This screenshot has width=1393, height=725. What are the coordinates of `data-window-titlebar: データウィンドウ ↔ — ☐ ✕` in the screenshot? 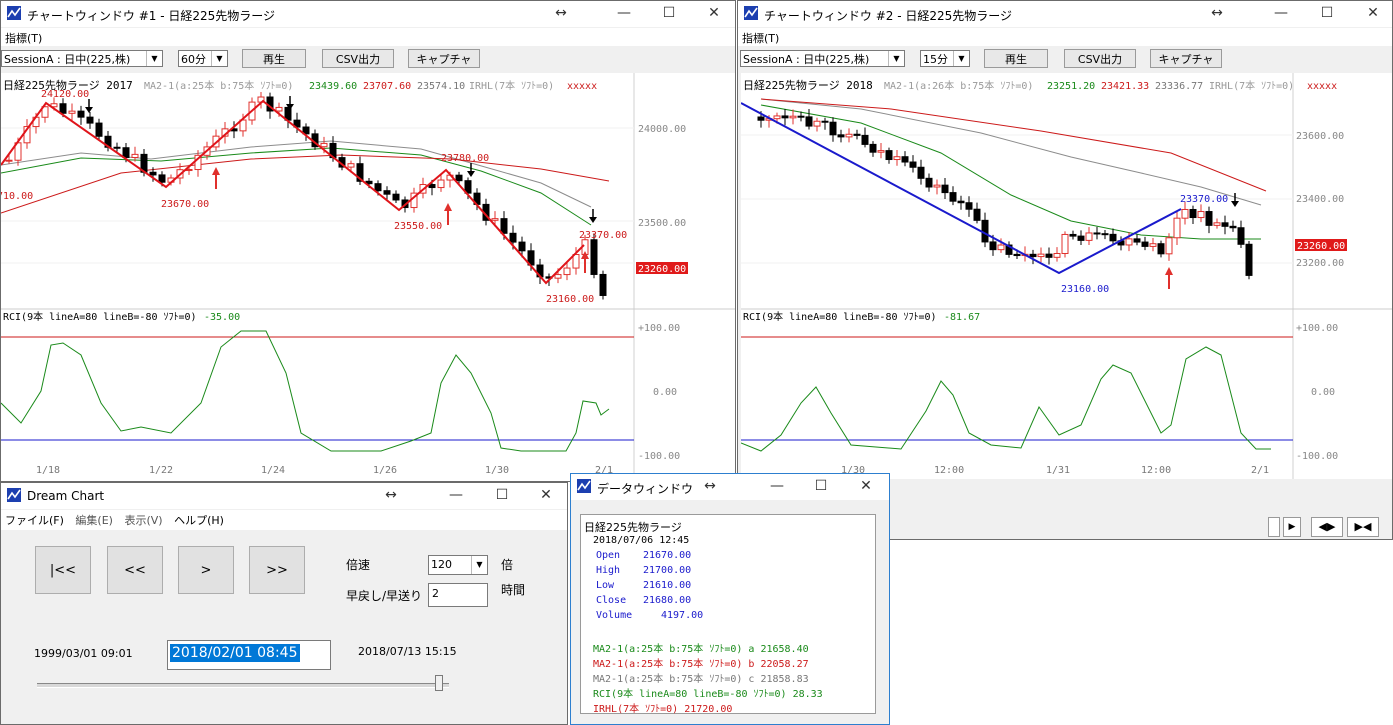 It's located at (730, 487).